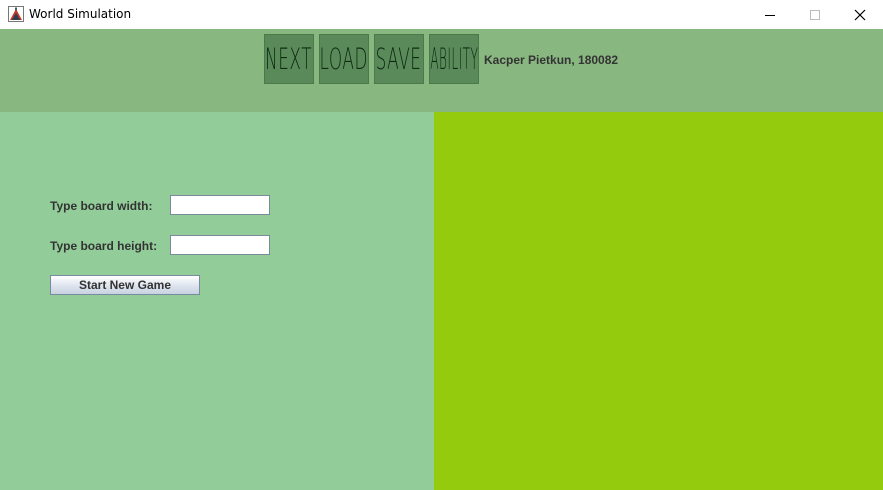  I want to click on next-button-label: NEXT, so click(289, 59).